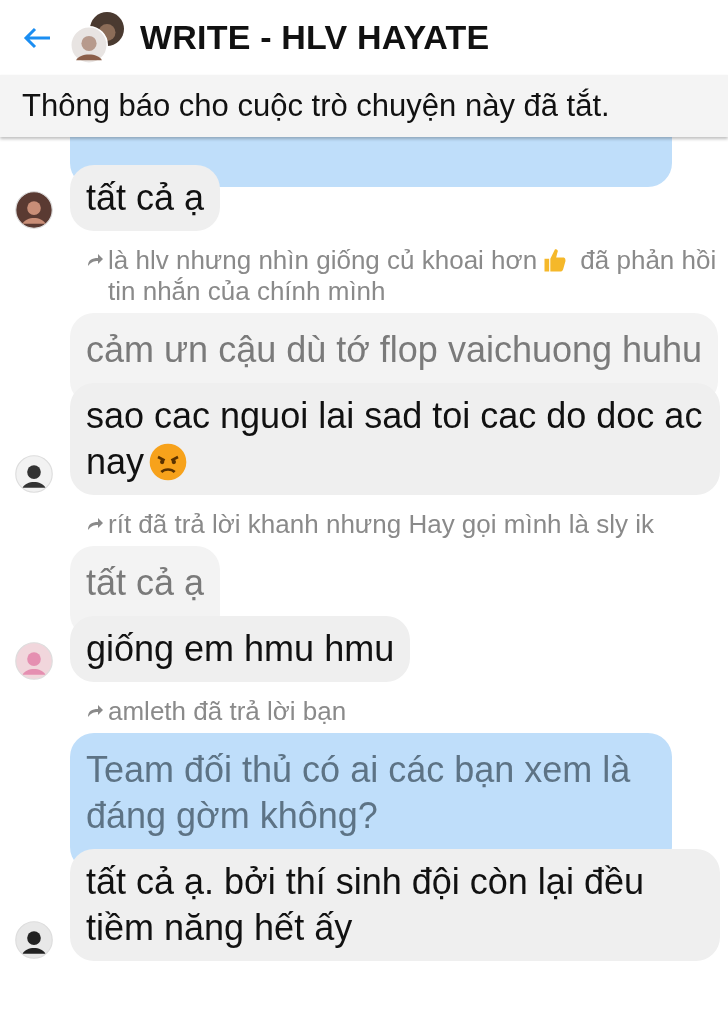  Describe the element at coordinates (168, 462) in the screenshot. I see `angry-face-icon` at that location.